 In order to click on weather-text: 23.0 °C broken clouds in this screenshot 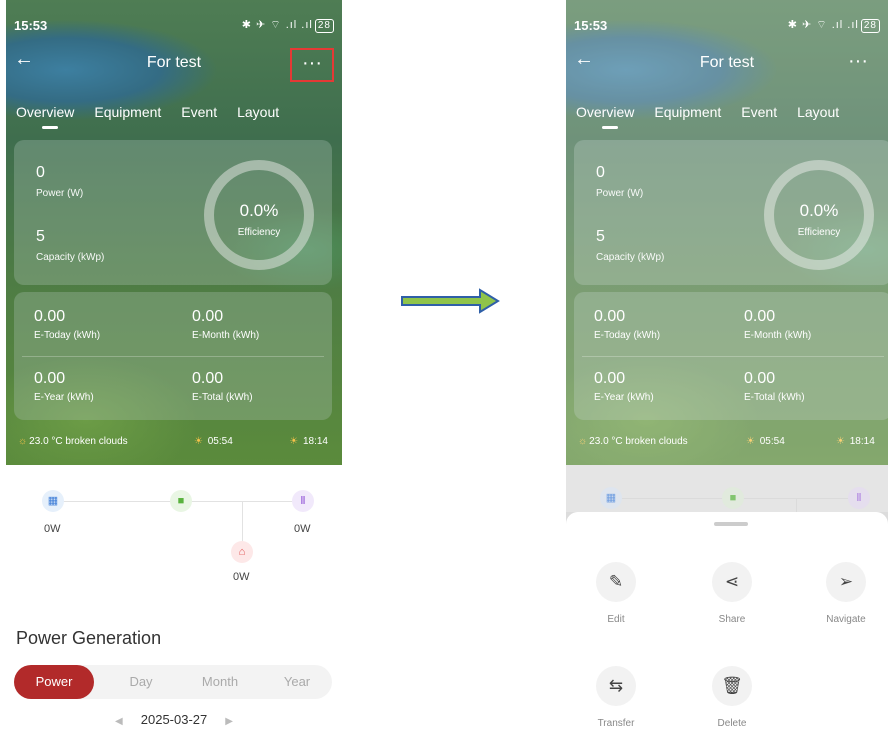, I will do `click(78, 441)`.